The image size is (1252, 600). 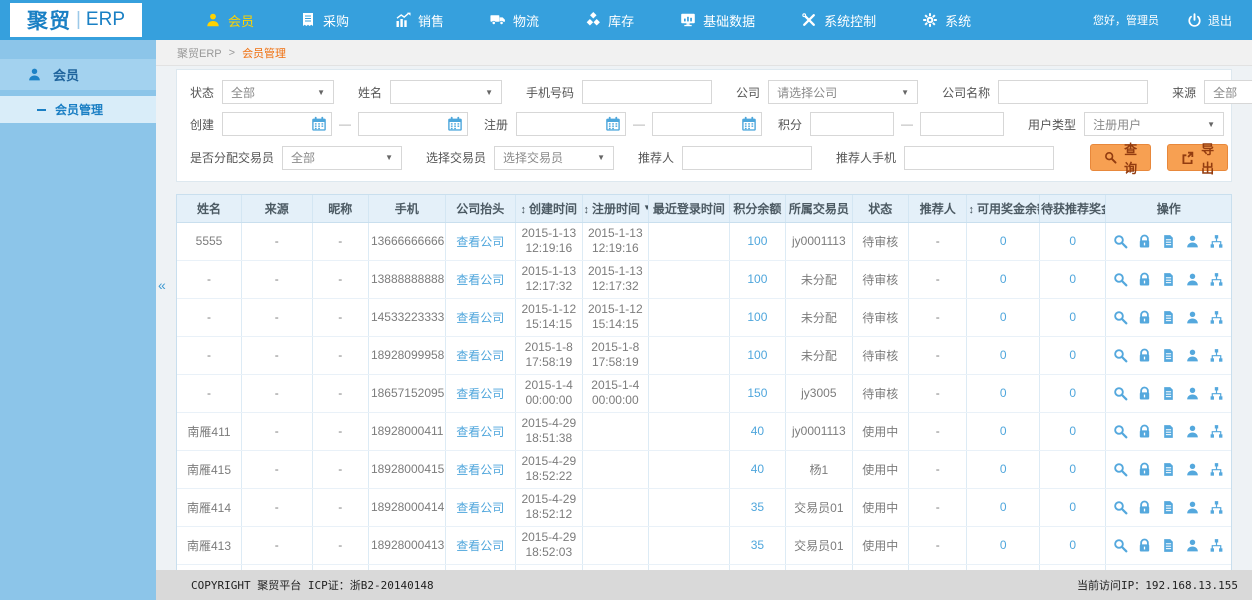 What do you see at coordinates (342, 157) in the screenshot?
I see `trader-assigned-select: 全部 ▼` at bounding box center [342, 157].